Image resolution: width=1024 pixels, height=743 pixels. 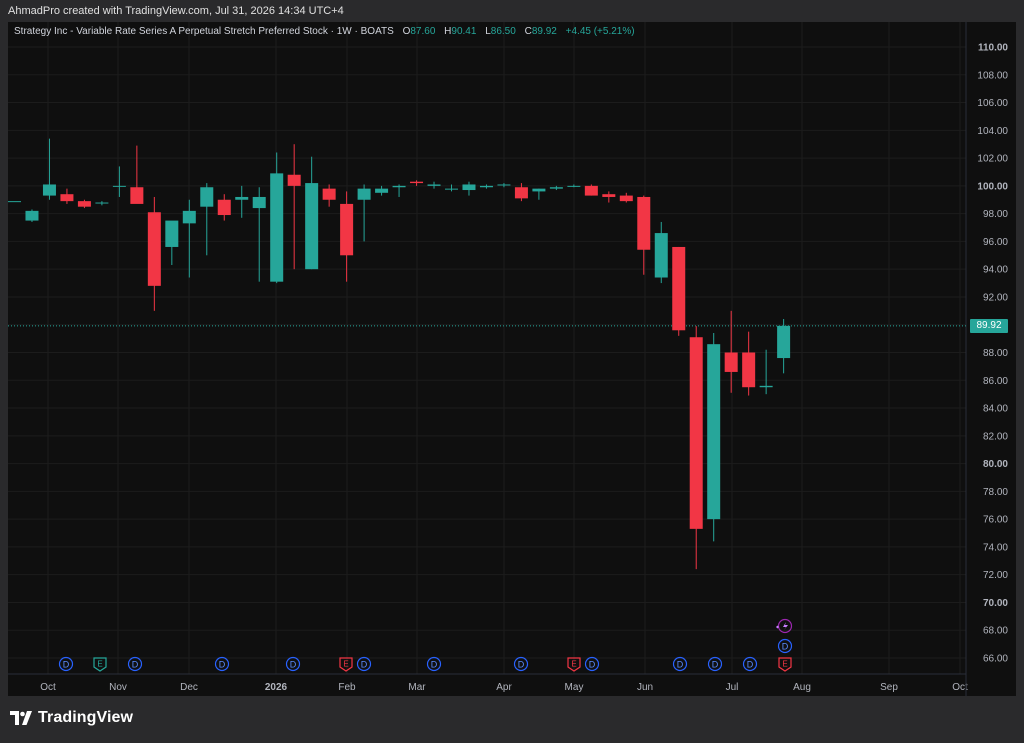 What do you see at coordinates (21, 718) in the screenshot?
I see `tradingview-logo-icon` at bounding box center [21, 718].